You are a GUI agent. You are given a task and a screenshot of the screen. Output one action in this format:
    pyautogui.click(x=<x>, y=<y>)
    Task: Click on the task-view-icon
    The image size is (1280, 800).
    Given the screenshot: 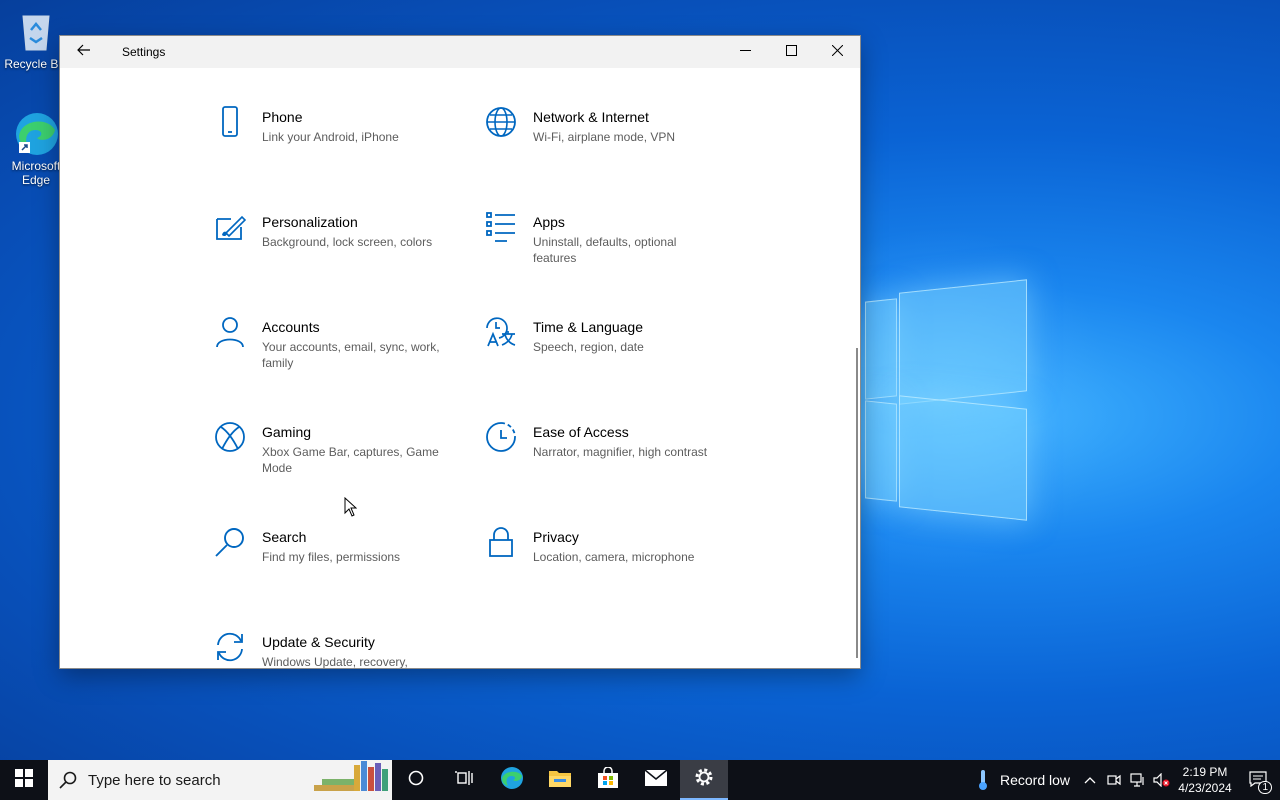 What is the action you would take?
    pyautogui.click(x=464, y=780)
    